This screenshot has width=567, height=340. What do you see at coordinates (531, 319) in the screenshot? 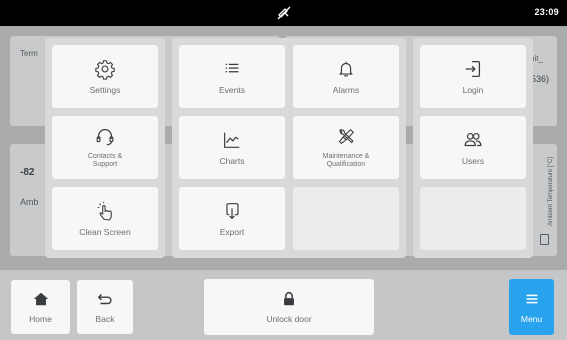
I see `menu-button-label: Menu` at bounding box center [531, 319].